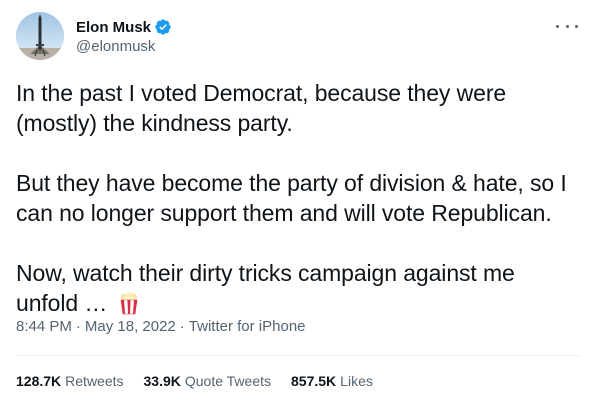 This screenshot has height=401, width=596. Describe the element at coordinates (228, 381) in the screenshot. I see `quote-tweets-label: Quote Tweets` at that location.